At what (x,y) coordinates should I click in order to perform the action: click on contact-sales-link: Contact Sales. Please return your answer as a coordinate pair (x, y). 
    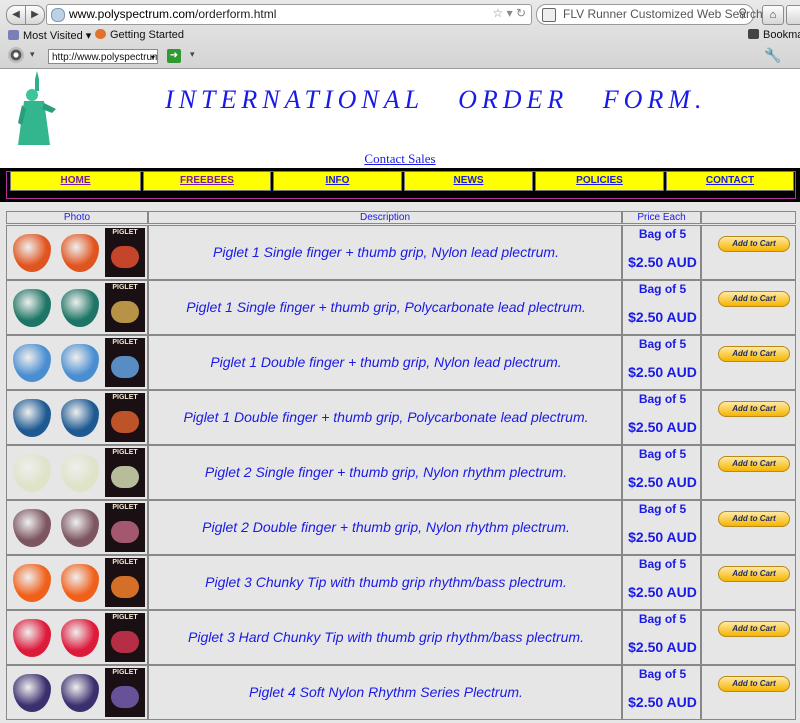
    Looking at the image, I should click on (400, 159).